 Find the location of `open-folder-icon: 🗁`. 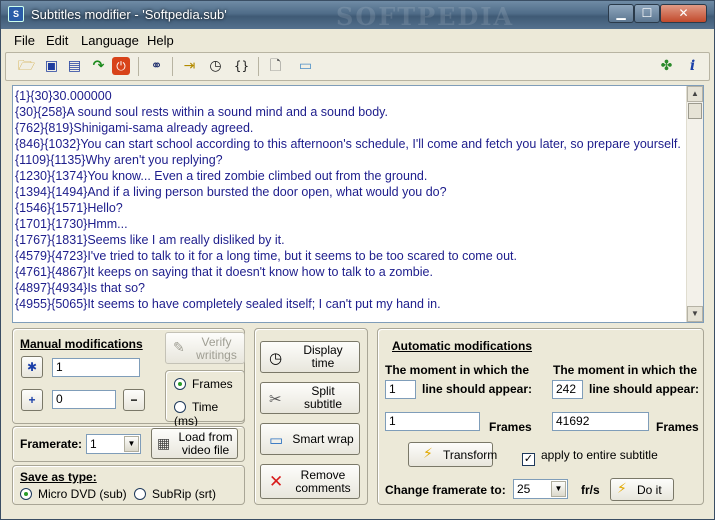

open-folder-icon: 🗁 is located at coordinates (26, 66).